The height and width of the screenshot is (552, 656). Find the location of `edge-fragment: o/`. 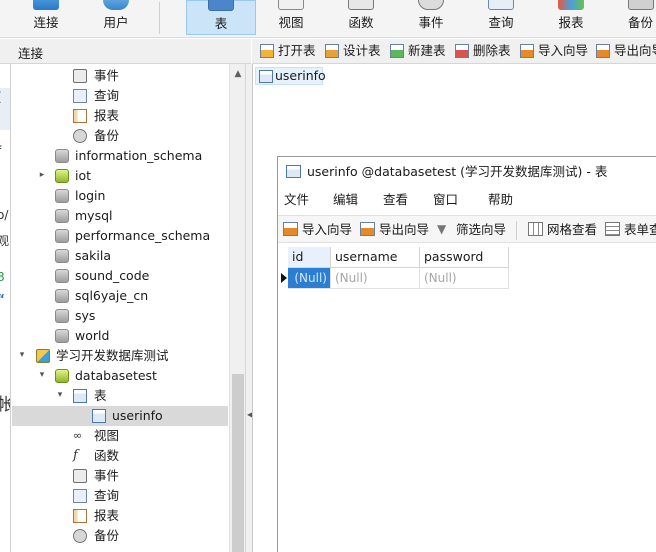

edge-fragment: o/ is located at coordinates (4, 215).